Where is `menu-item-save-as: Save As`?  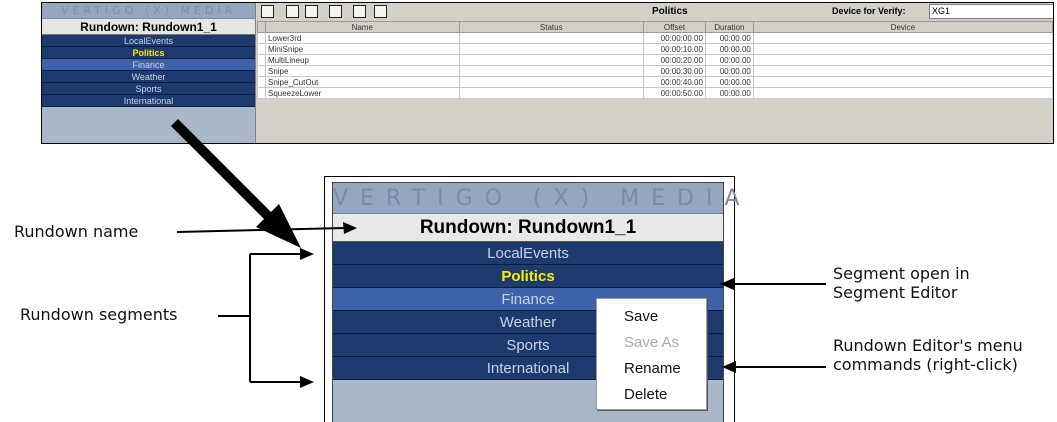
menu-item-save-as: Save As is located at coordinates (652, 342).